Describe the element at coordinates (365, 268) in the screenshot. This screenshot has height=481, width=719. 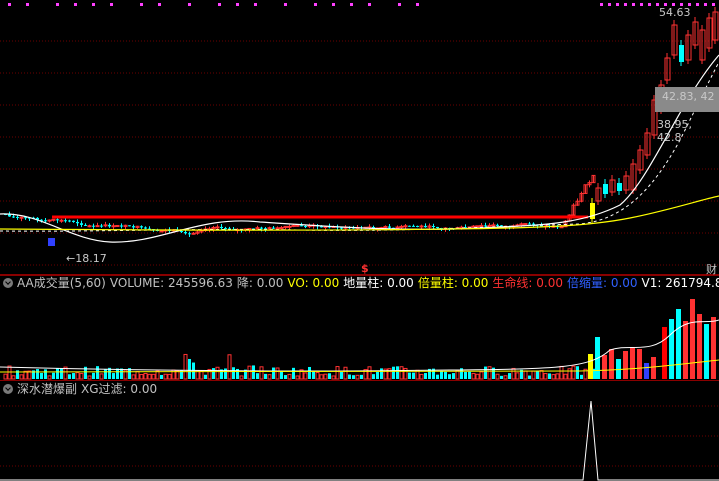
I see `event-marker: $` at that location.